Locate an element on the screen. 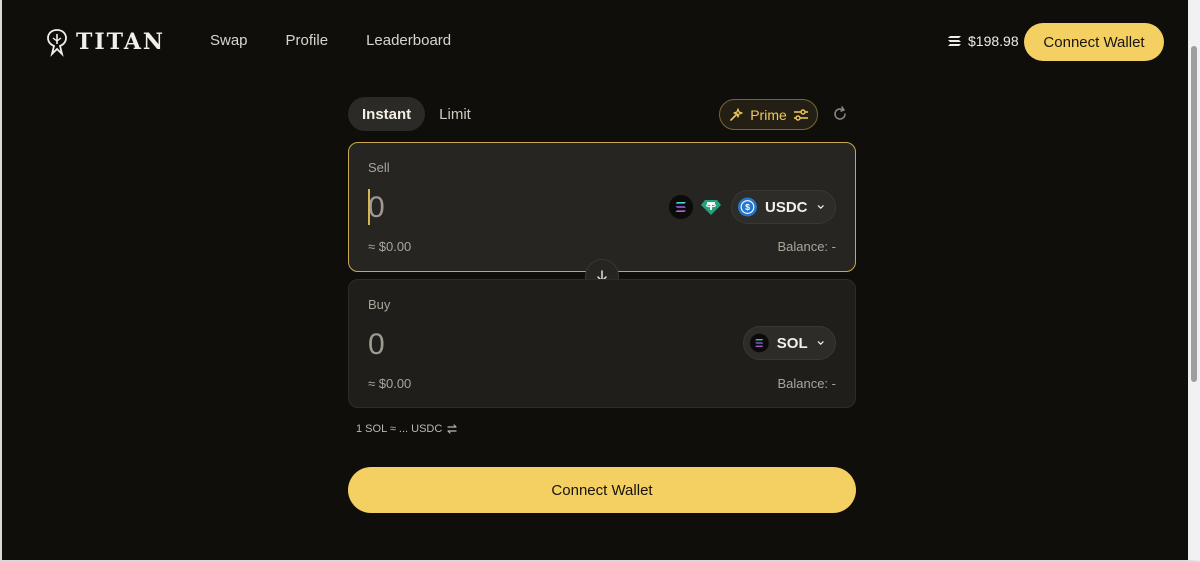  refresh-icon is located at coordinates (840, 114).